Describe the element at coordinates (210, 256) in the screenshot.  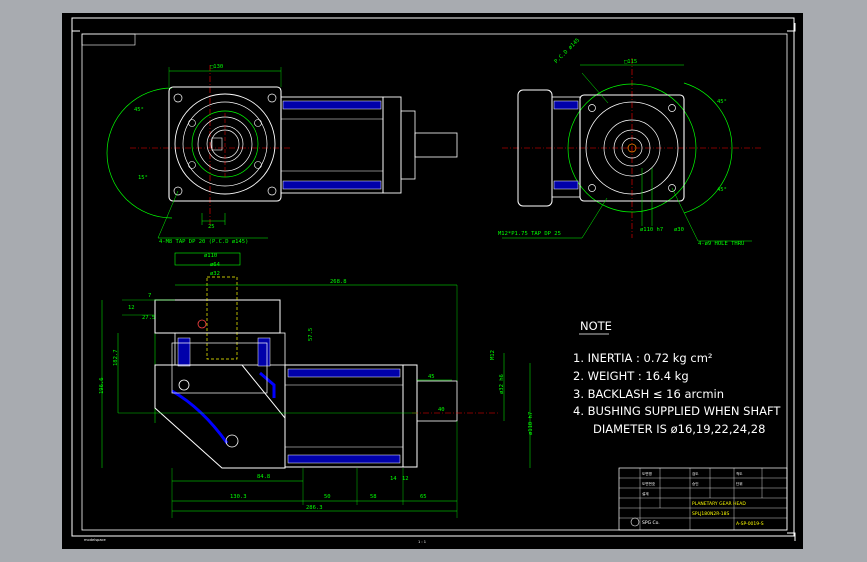
I see `dim-top-d1: ø110` at that location.